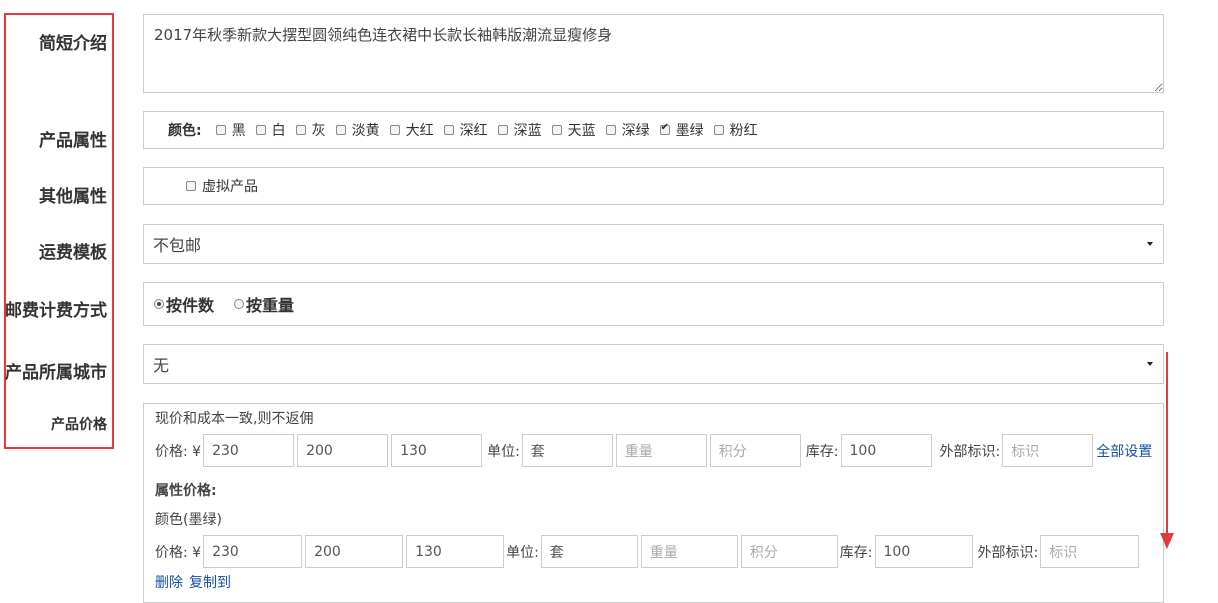 The width and height of the screenshot is (1218, 603). Describe the element at coordinates (178, 552) in the screenshot. I see `attr-price-label: 价格: ¥` at that location.